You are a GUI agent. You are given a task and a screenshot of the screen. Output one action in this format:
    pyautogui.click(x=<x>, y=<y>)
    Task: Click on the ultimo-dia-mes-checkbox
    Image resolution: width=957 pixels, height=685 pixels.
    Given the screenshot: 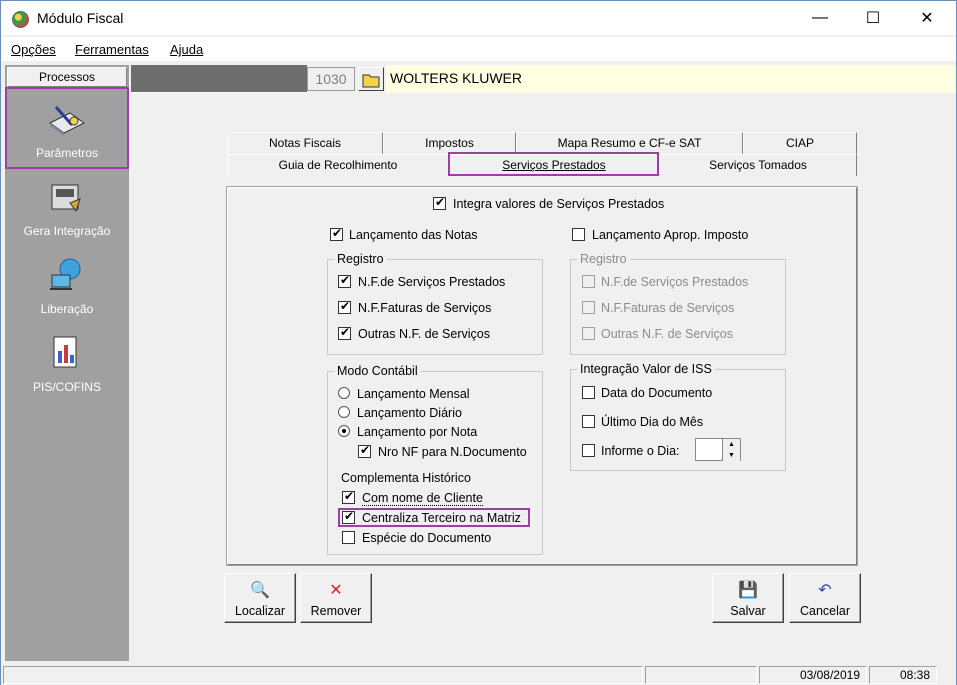 What is the action you would take?
    pyautogui.click(x=588, y=421)
    